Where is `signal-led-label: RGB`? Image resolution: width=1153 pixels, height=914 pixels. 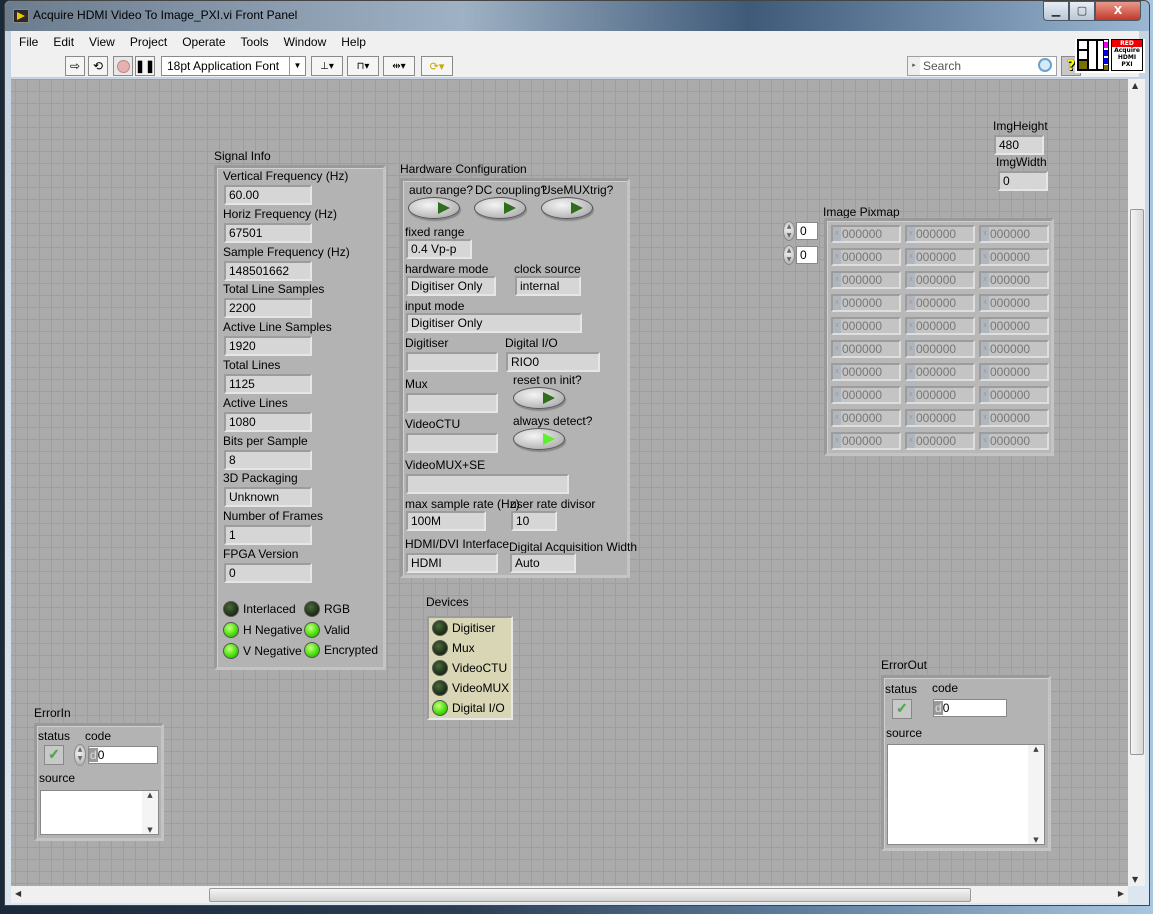 signal-led-label: RGB is located at coordinates (337, 609).